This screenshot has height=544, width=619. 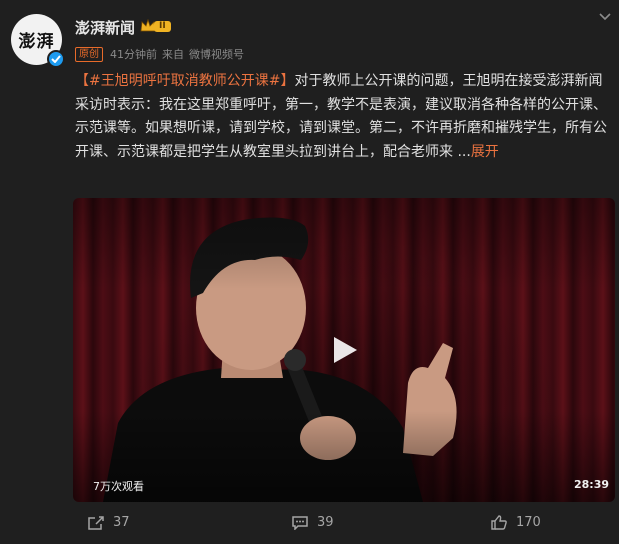 What do you see at coordinates (485, 152) in the screenshot?
I see `expand-link: 展开` at bounding box center [485, 152].